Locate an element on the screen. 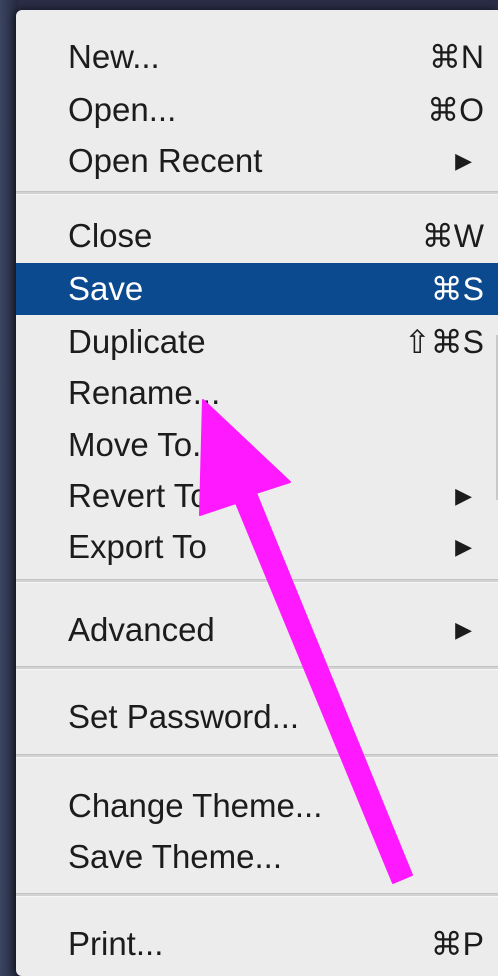 This screenshot has height=976, width=498. menu-item-label: Advanced is located at coordinates (141, 629).